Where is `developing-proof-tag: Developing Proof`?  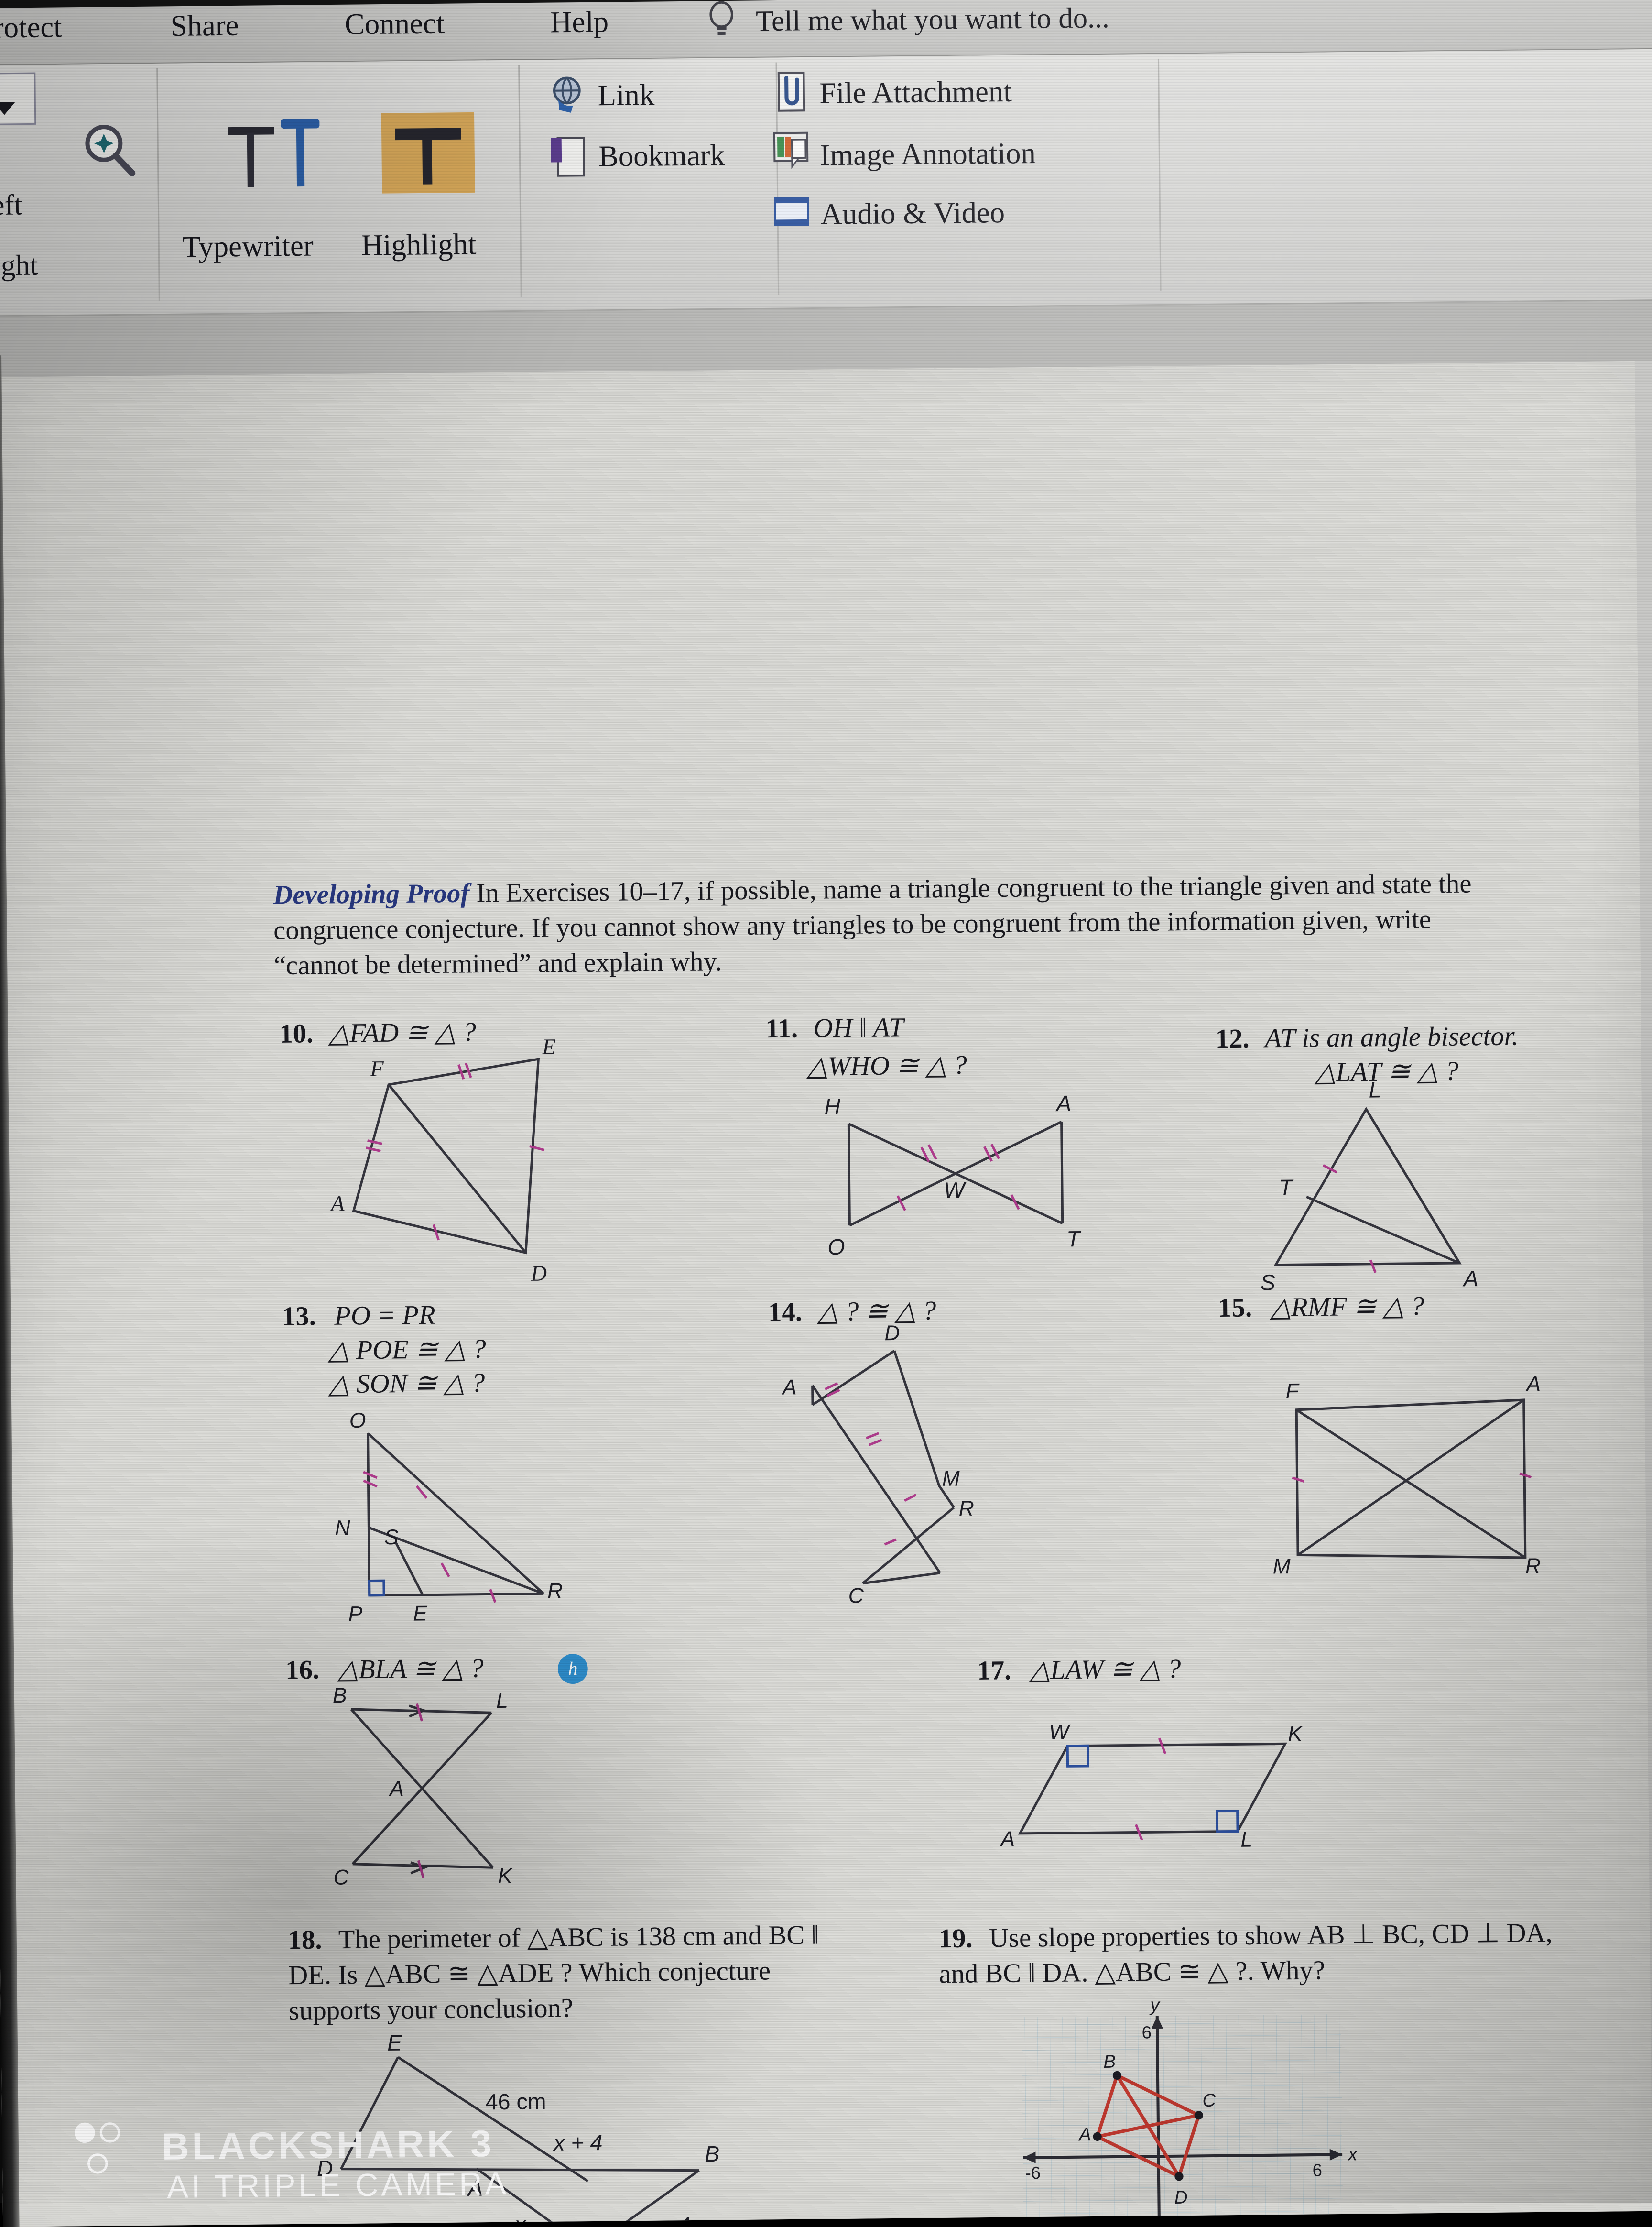 developing-proof-tag: Developing Proof is located at coordinates (371, 894).